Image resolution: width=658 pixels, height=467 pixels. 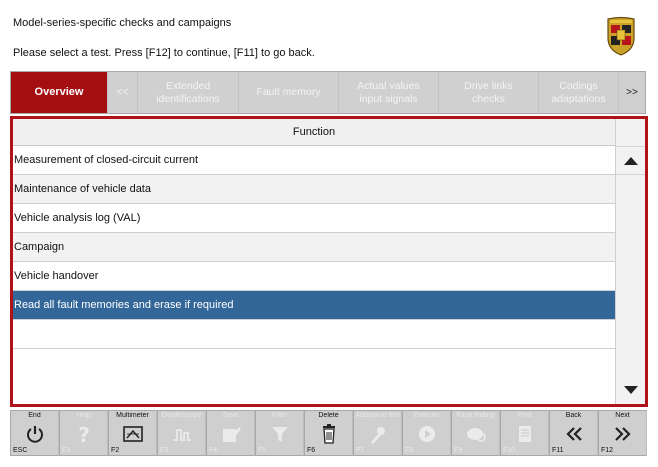 I want to click on list-item: Vehicle handover, so click(x=314, y=276).